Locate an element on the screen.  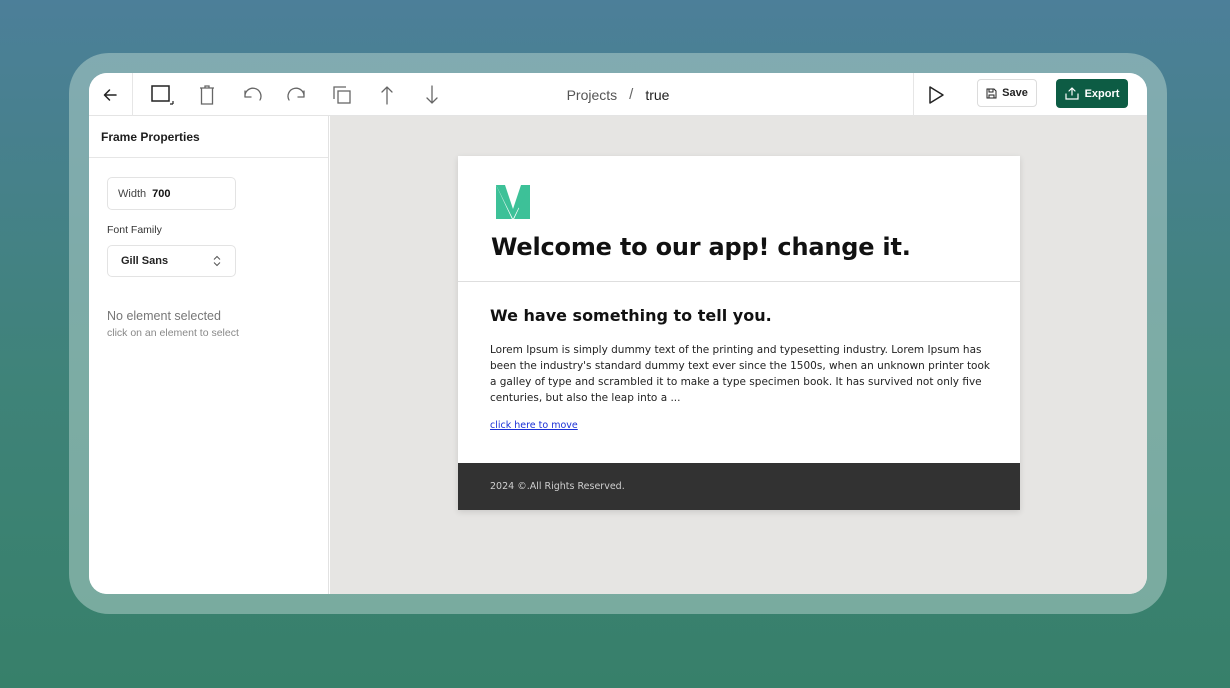
save-button: Save is located at coordinates (1007, 93).